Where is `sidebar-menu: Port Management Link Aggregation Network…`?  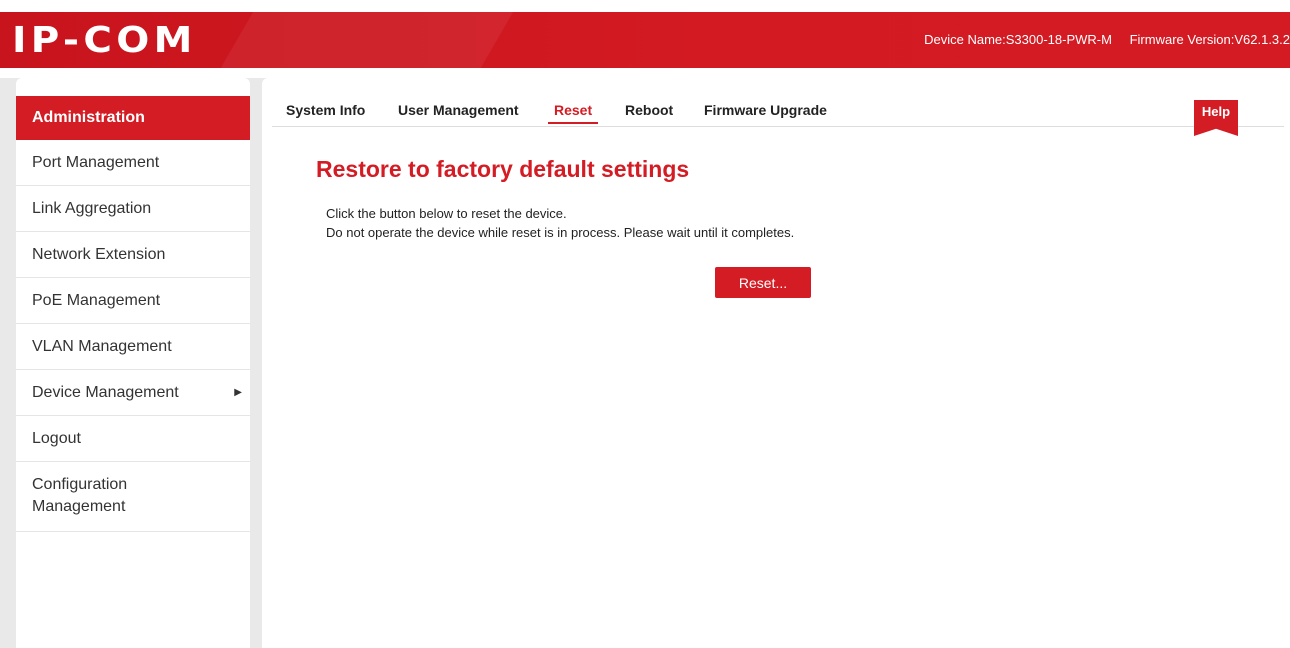 sidebar-menu: Port Management Link Aggregation Network… is located at coordinates (133, 336).